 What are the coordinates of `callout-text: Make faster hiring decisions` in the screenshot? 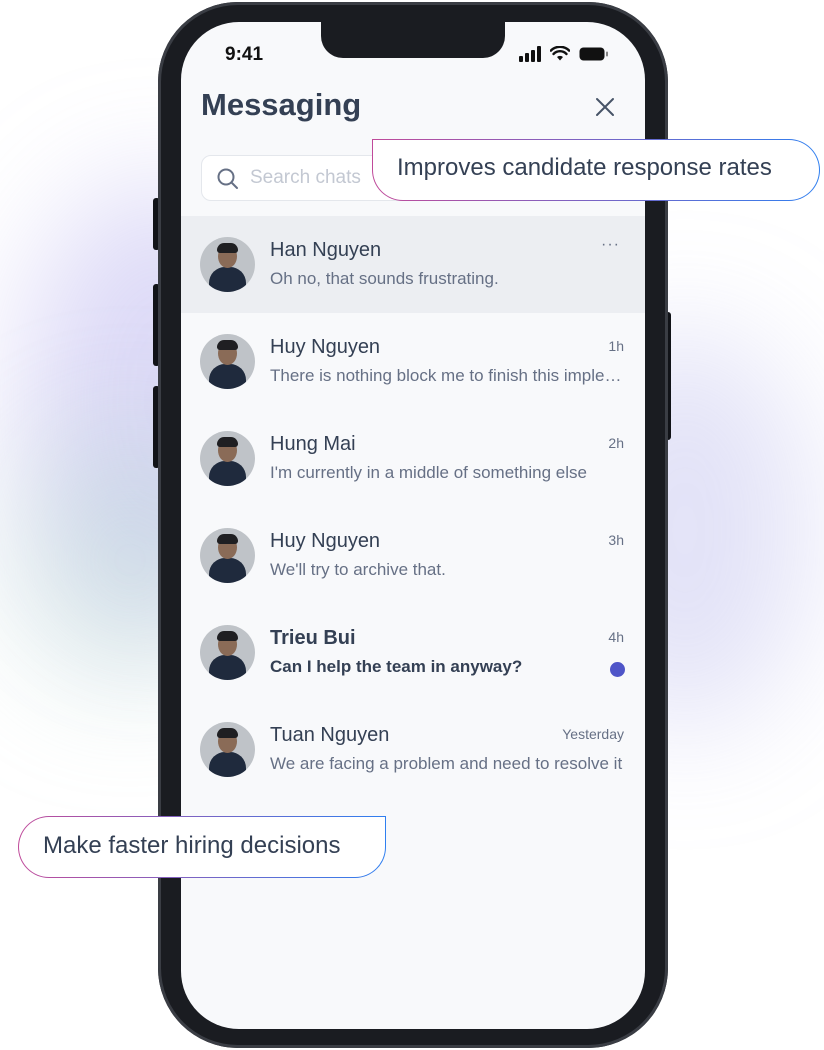 It's located at (192, 845).